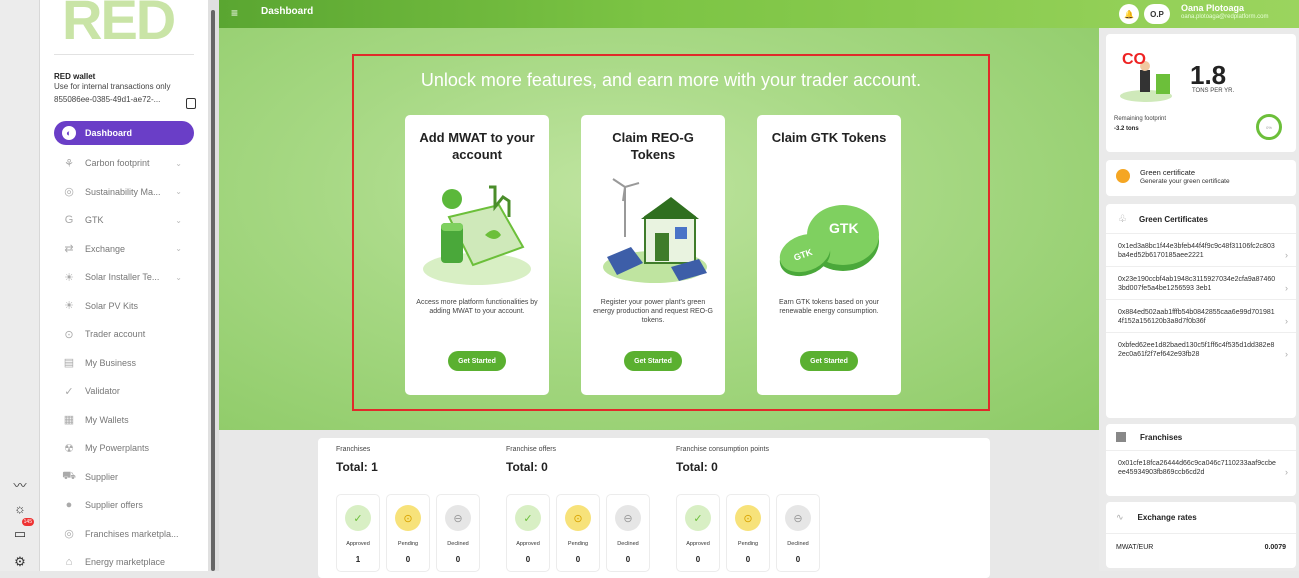  I want to click on sidebar-item-dashboard: ◐ Dashboard, so click(124, 133).